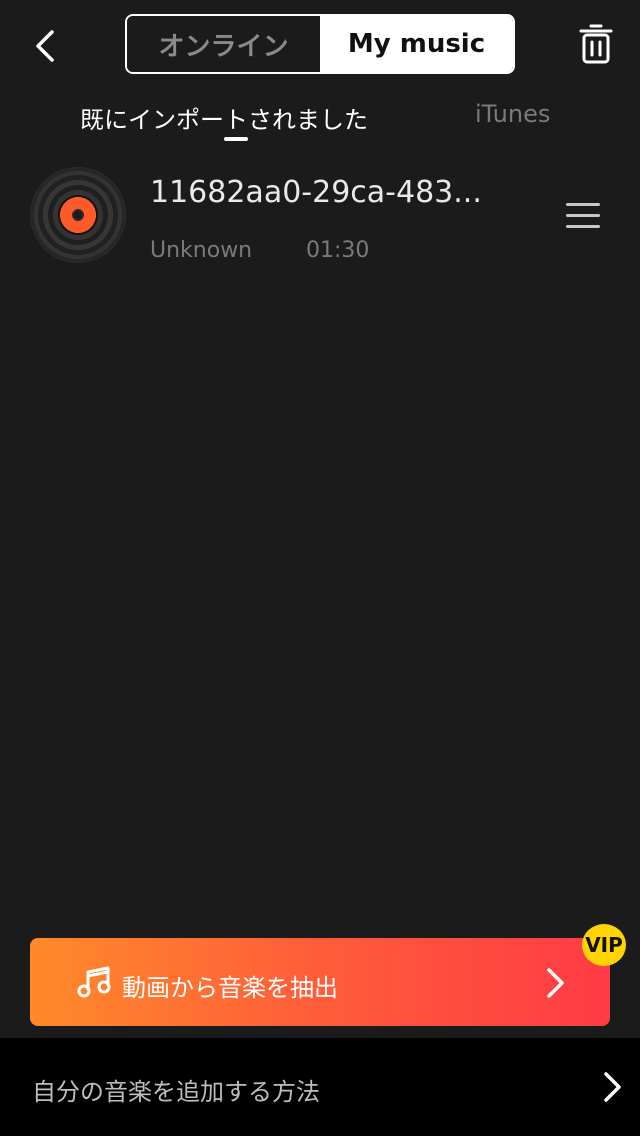 The height and width of the screenshot is (1136, 640). I want to click on source-segmented-control: オンライン My music, so click(320, 44).